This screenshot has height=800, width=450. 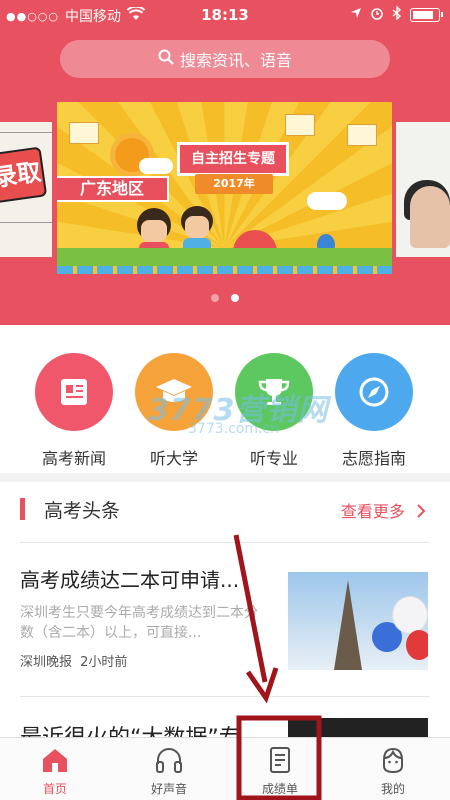 I want to click on carousel-pagination, so click(x=225, y=298).